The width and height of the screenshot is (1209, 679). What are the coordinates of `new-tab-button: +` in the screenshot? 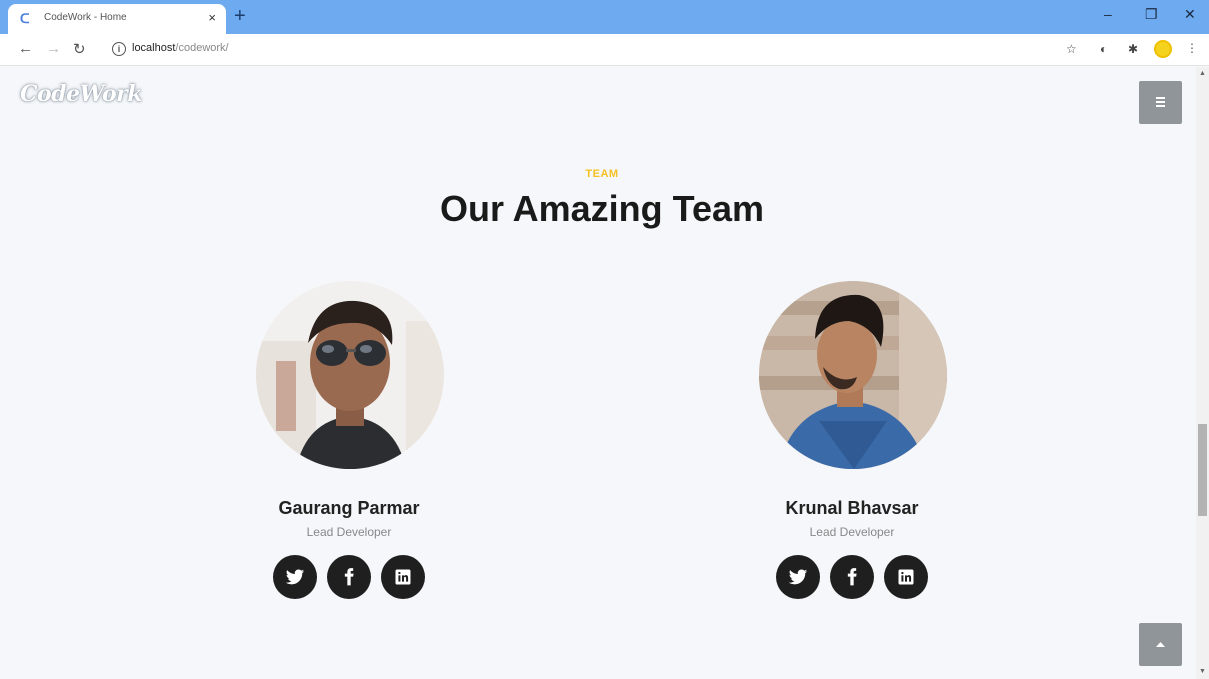 It's located at (240, 16).